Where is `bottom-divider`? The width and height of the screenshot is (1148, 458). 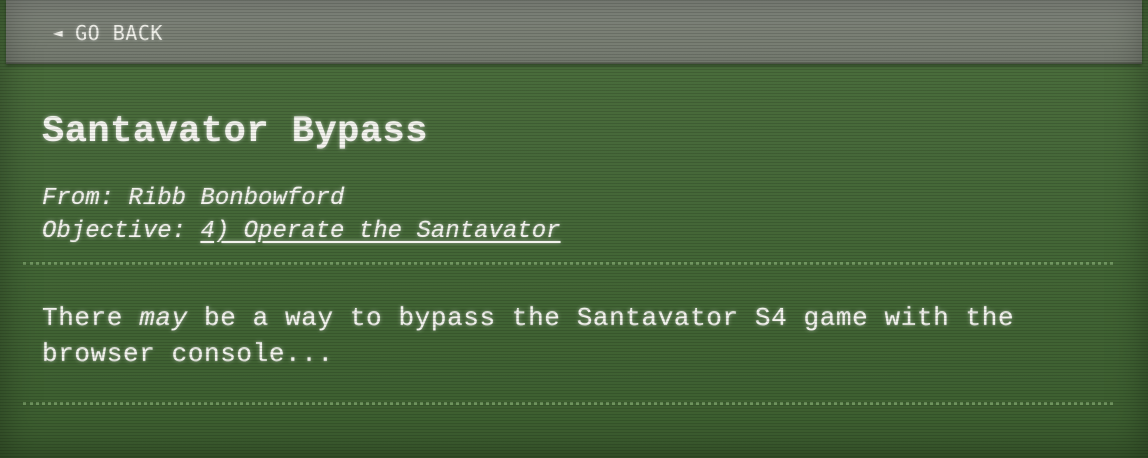 bottom-divider is located at coordinates (568, 403).